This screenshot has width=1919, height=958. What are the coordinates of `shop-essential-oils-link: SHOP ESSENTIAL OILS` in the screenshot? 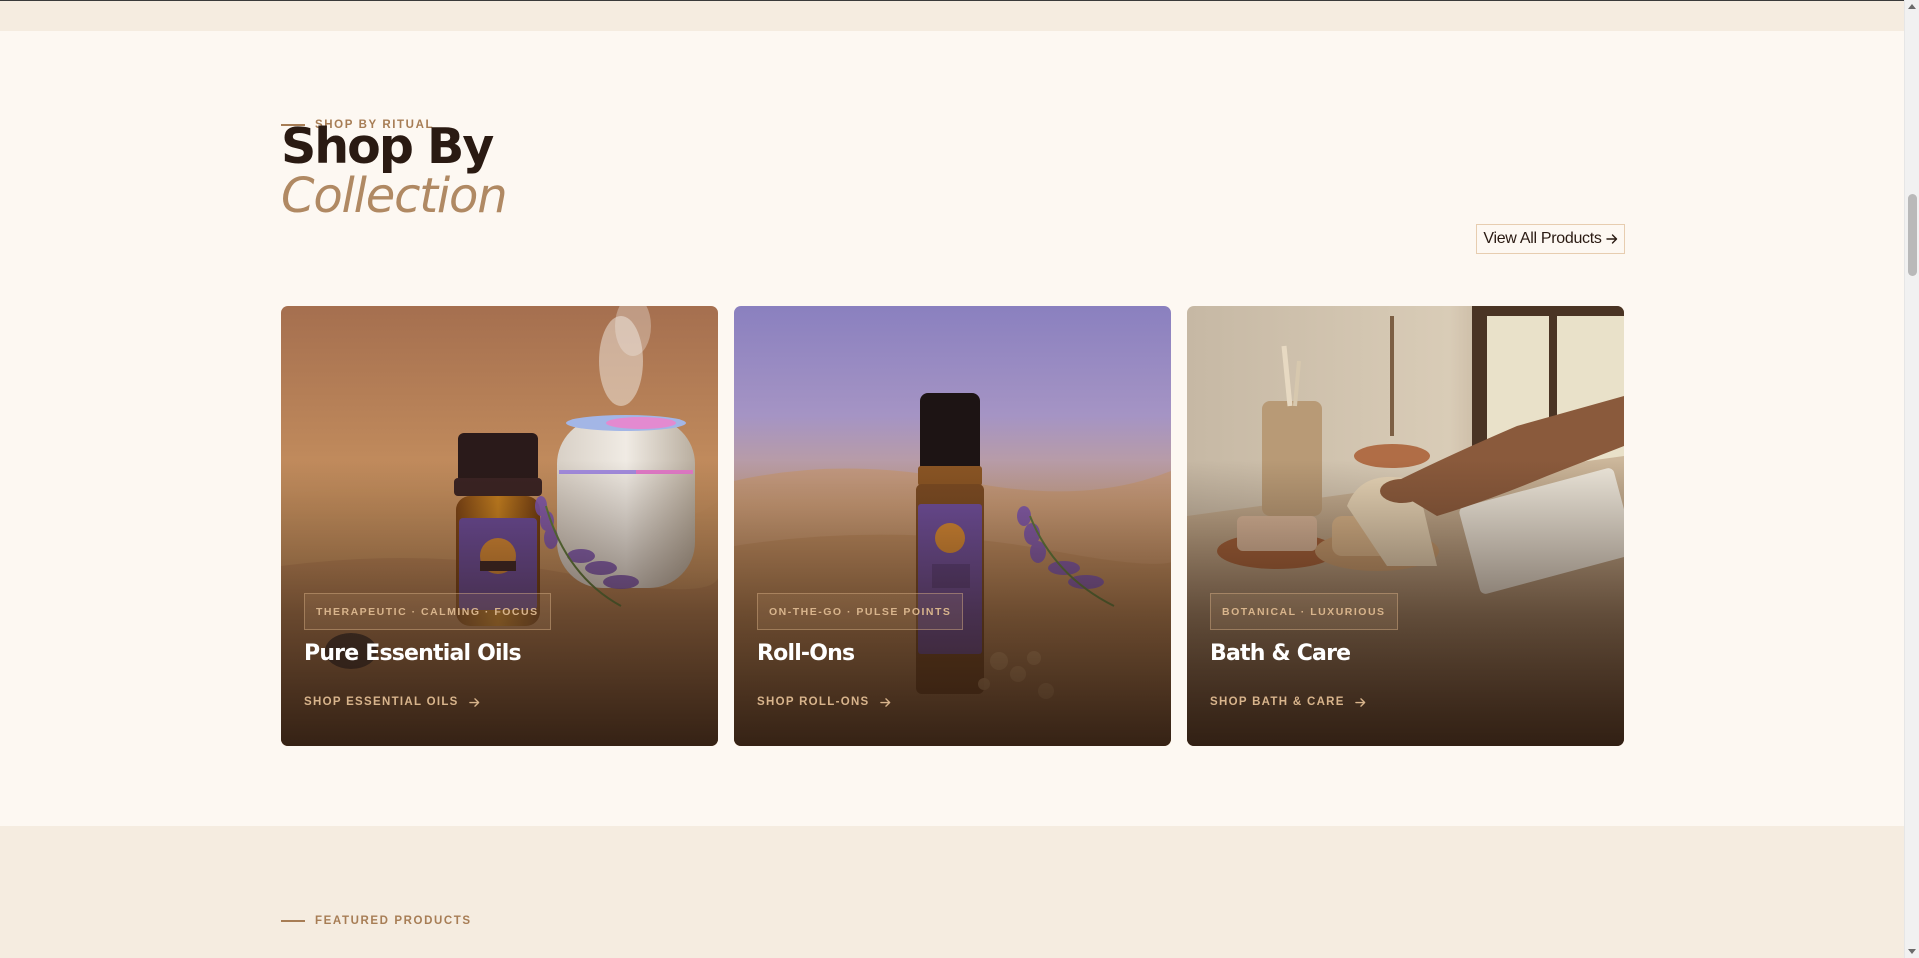 It's located at (392, 702).